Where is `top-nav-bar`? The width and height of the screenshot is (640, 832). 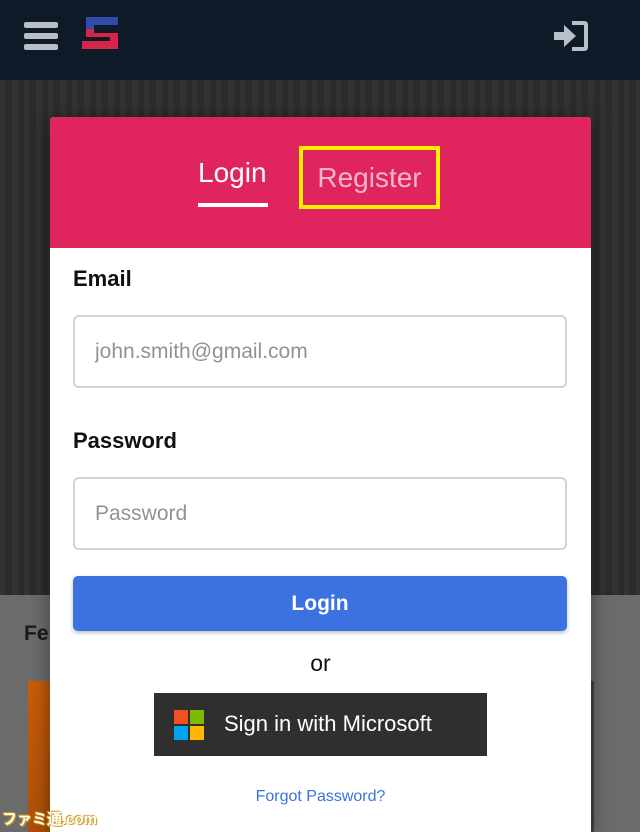 top-nav-bar is located at coordinates (320, 40).